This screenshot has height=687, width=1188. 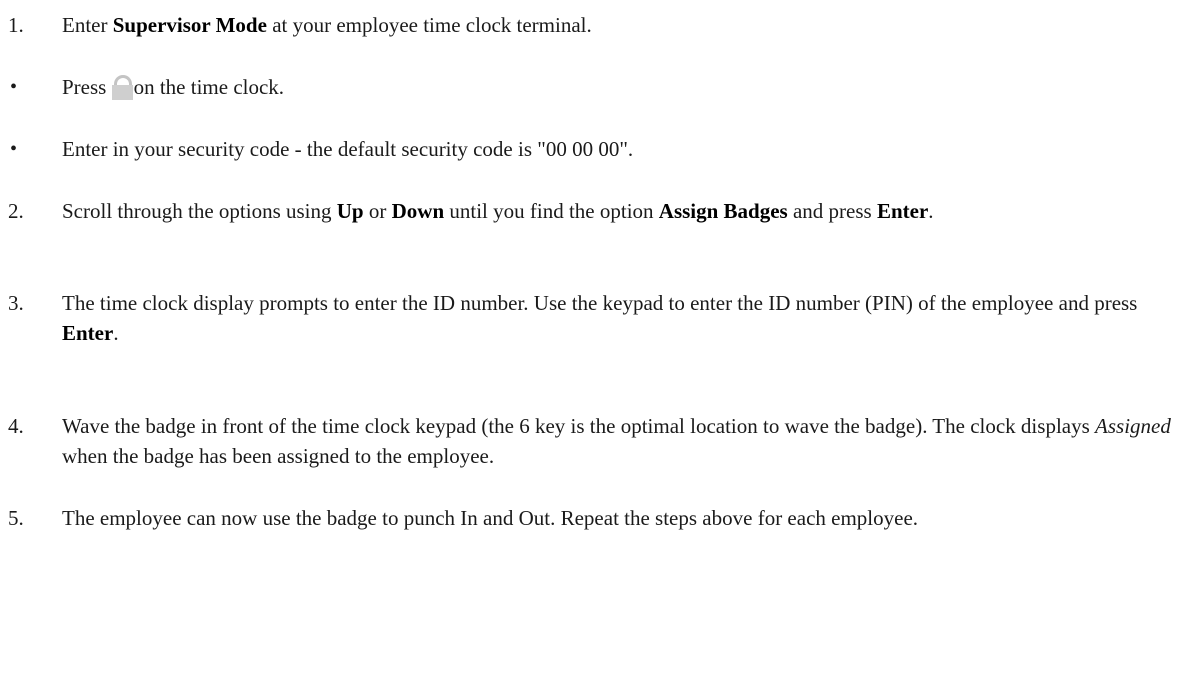 I want to click on supervisor-mode-term: Supervisor Mode, so click(x=189, y=25).